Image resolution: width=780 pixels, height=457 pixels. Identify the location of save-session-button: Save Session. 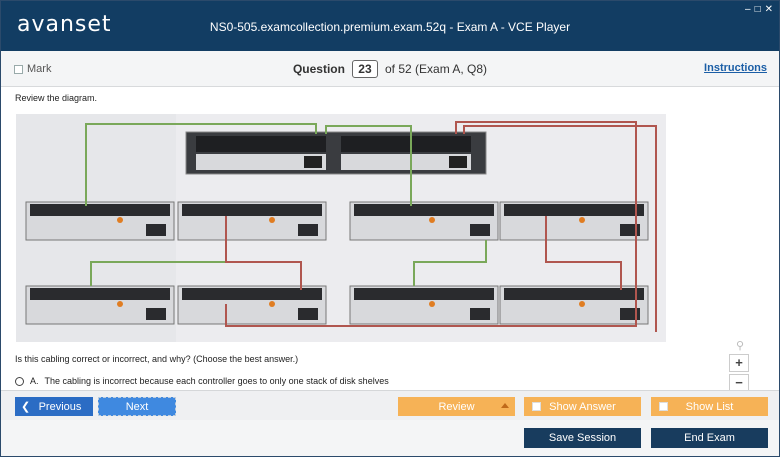
(582, 438).